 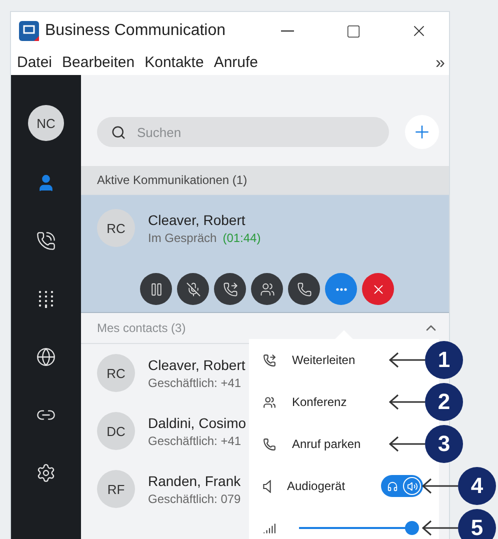 What do you see at coordinates (319, 402) in the screenshot?
I see `option-label: Konferenz` at bounding box center [319, 402].